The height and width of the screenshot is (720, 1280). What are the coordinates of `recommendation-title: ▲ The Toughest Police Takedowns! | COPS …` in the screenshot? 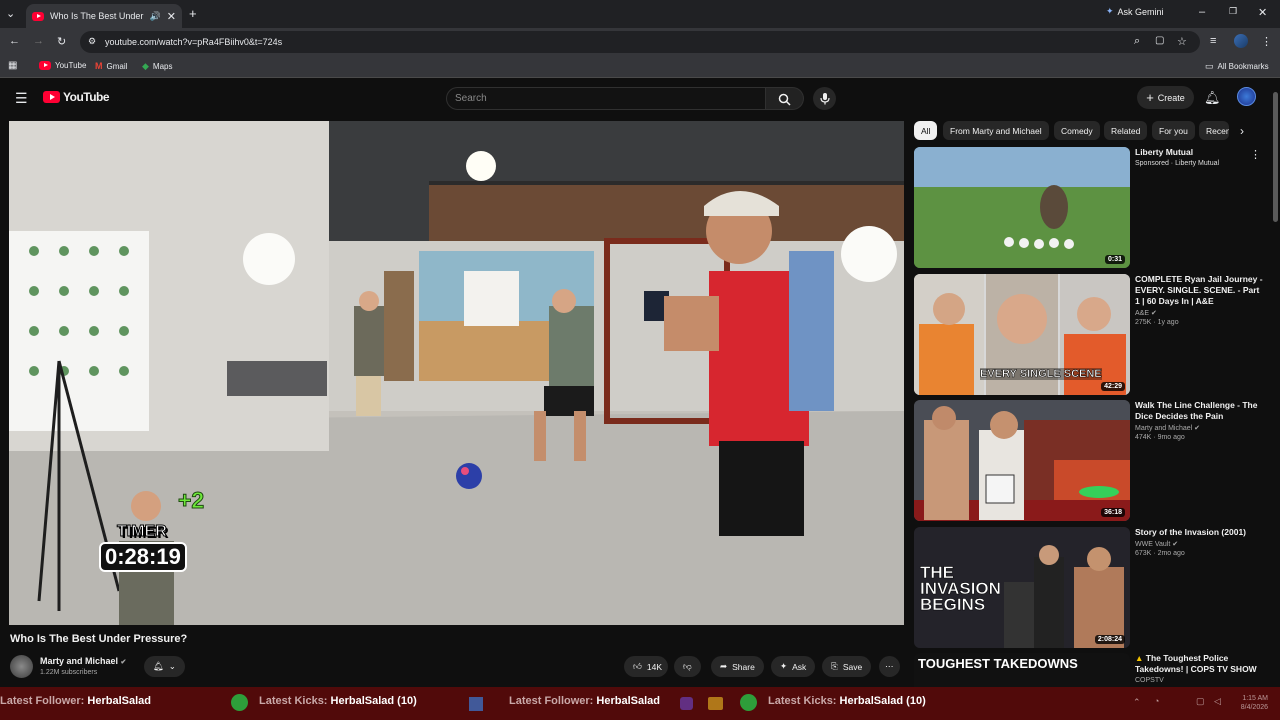 It's located at (1200, 664).